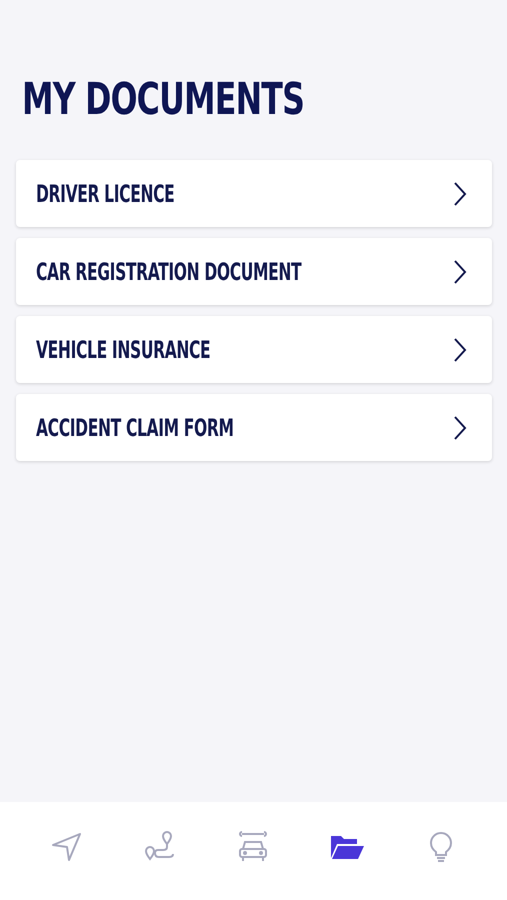 This screenshot has width=507, height=900. Describe the element at coordinates (169, 272) in the screenshot. I see `document-label: CAR REGISTRATION DOCUMENT` at that location.